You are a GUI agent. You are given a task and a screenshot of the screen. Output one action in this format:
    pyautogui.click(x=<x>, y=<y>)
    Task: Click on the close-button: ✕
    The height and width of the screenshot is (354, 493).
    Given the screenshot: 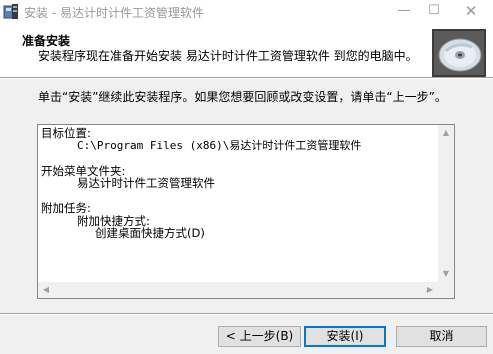 What is the action you would take?
    pyautogui.click(x=471, y=12)
    